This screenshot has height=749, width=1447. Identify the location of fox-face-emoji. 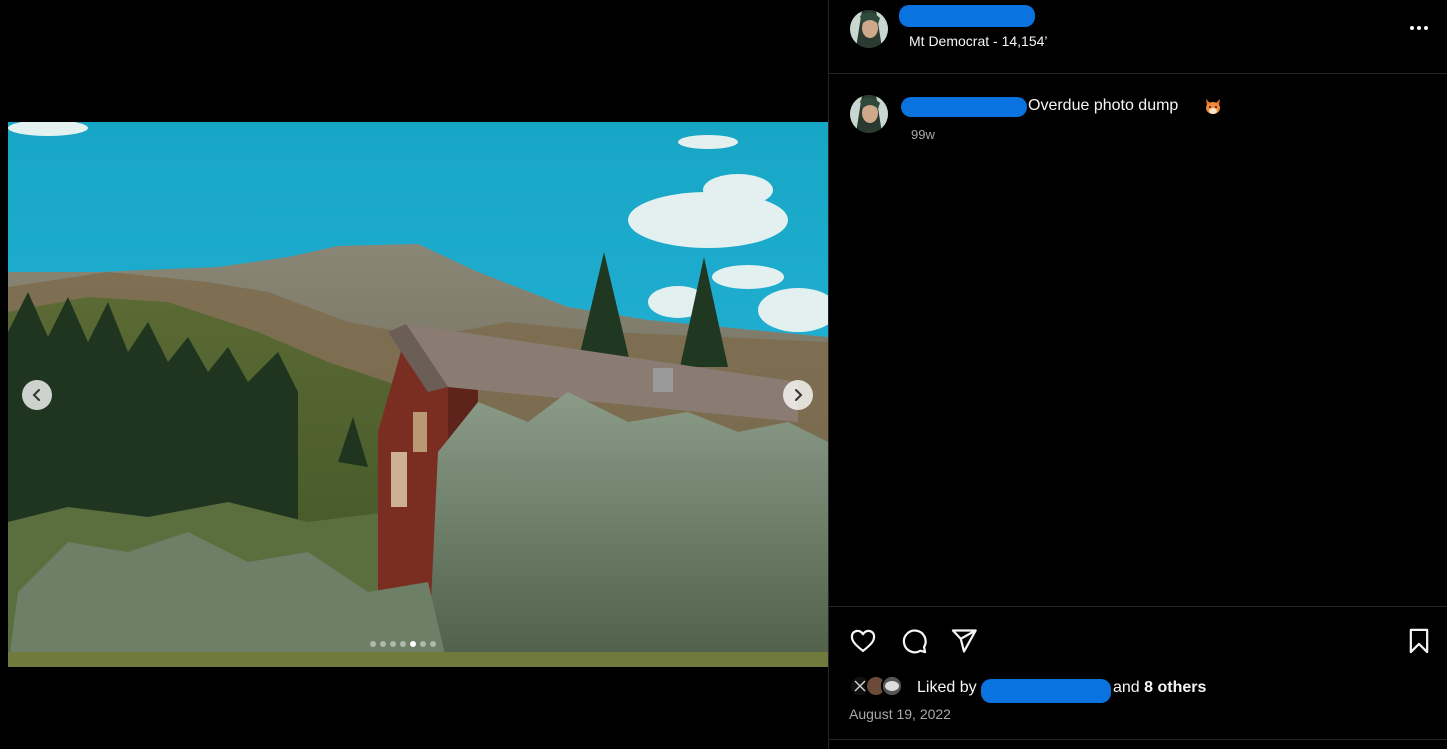
(1213, 106).